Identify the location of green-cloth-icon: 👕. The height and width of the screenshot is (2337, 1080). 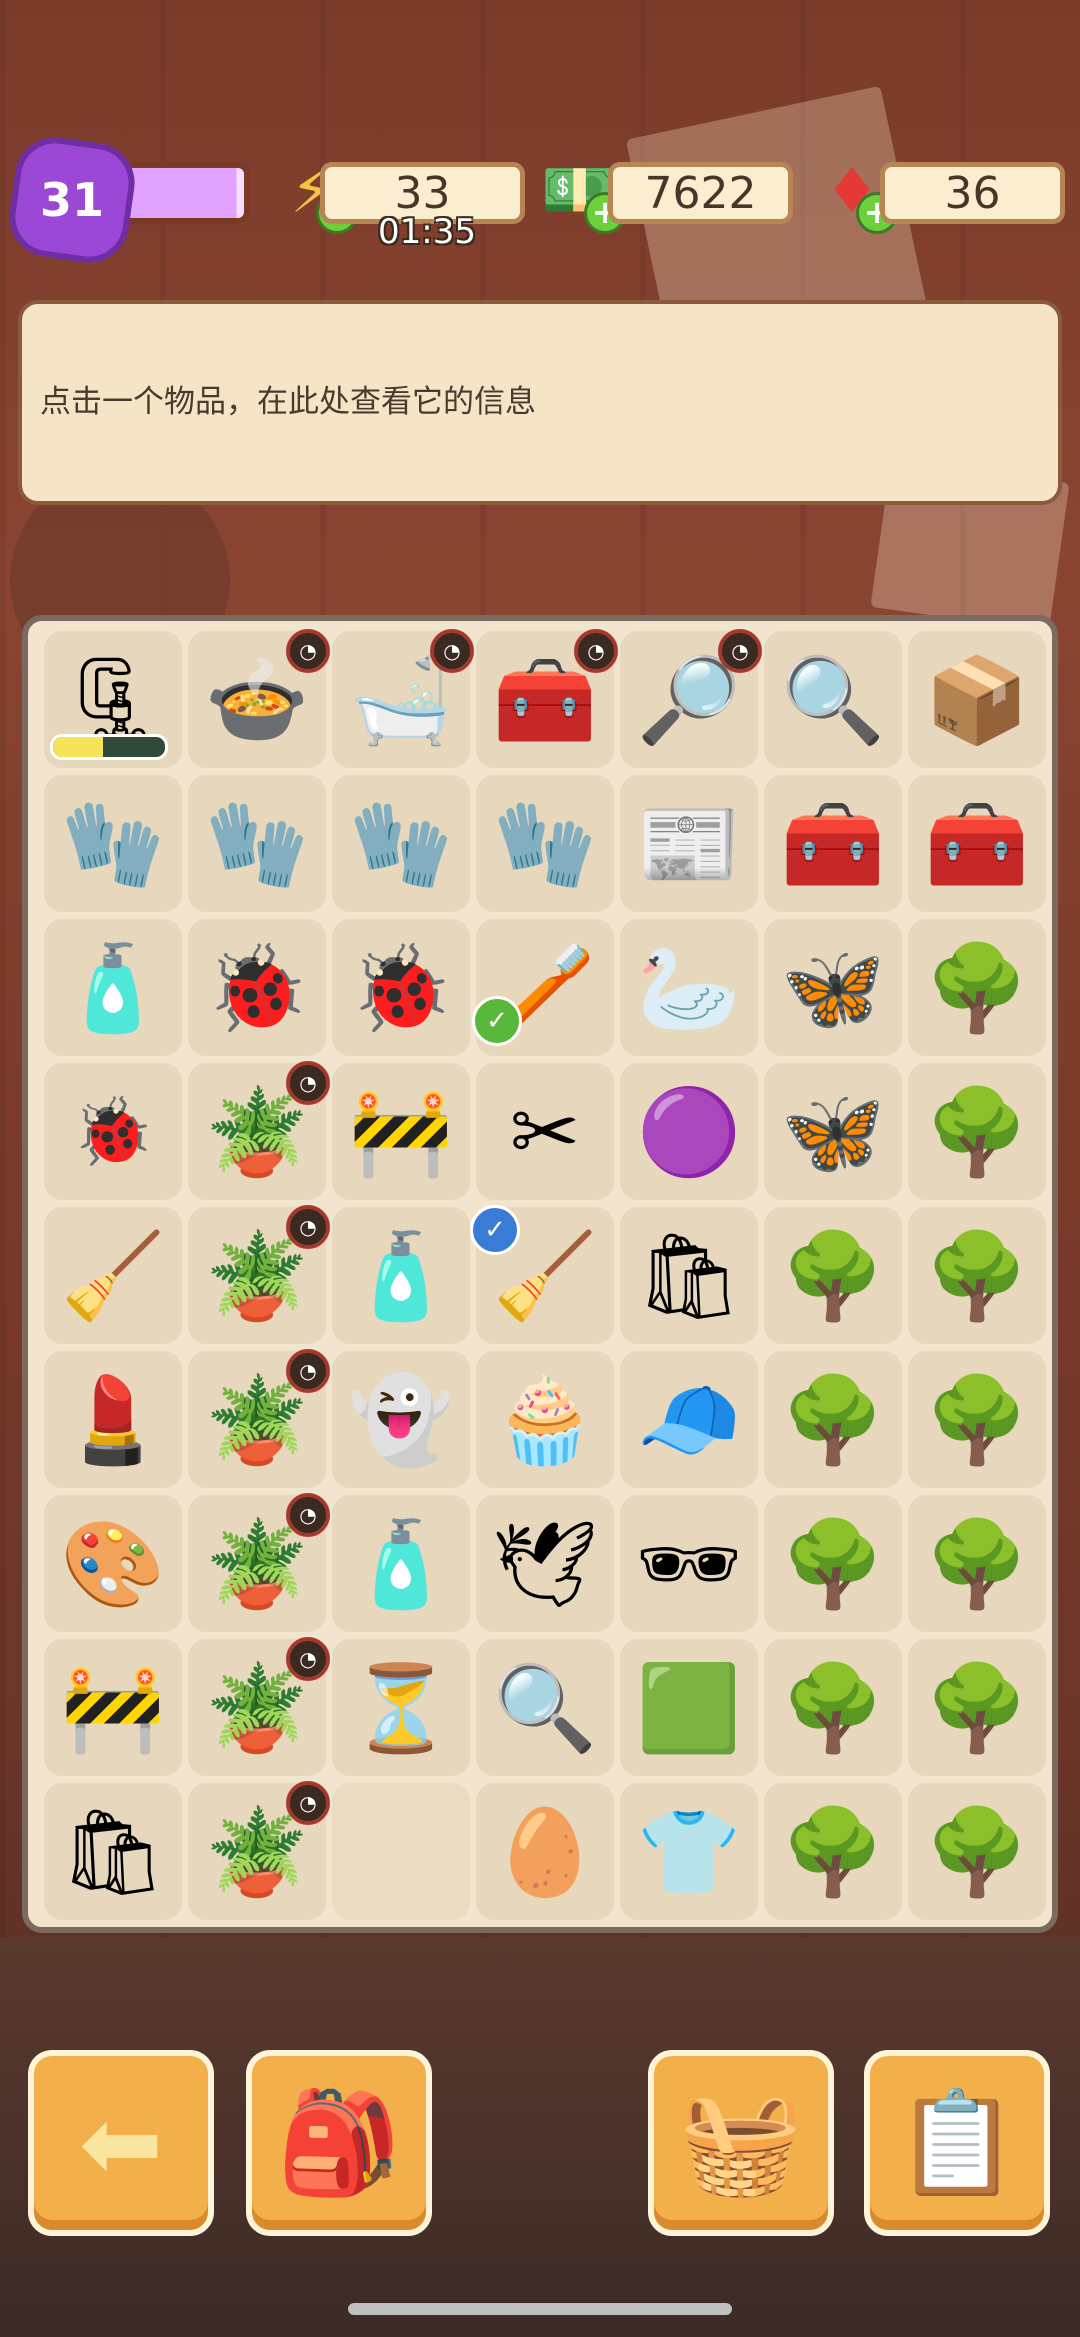
(689, 1851).